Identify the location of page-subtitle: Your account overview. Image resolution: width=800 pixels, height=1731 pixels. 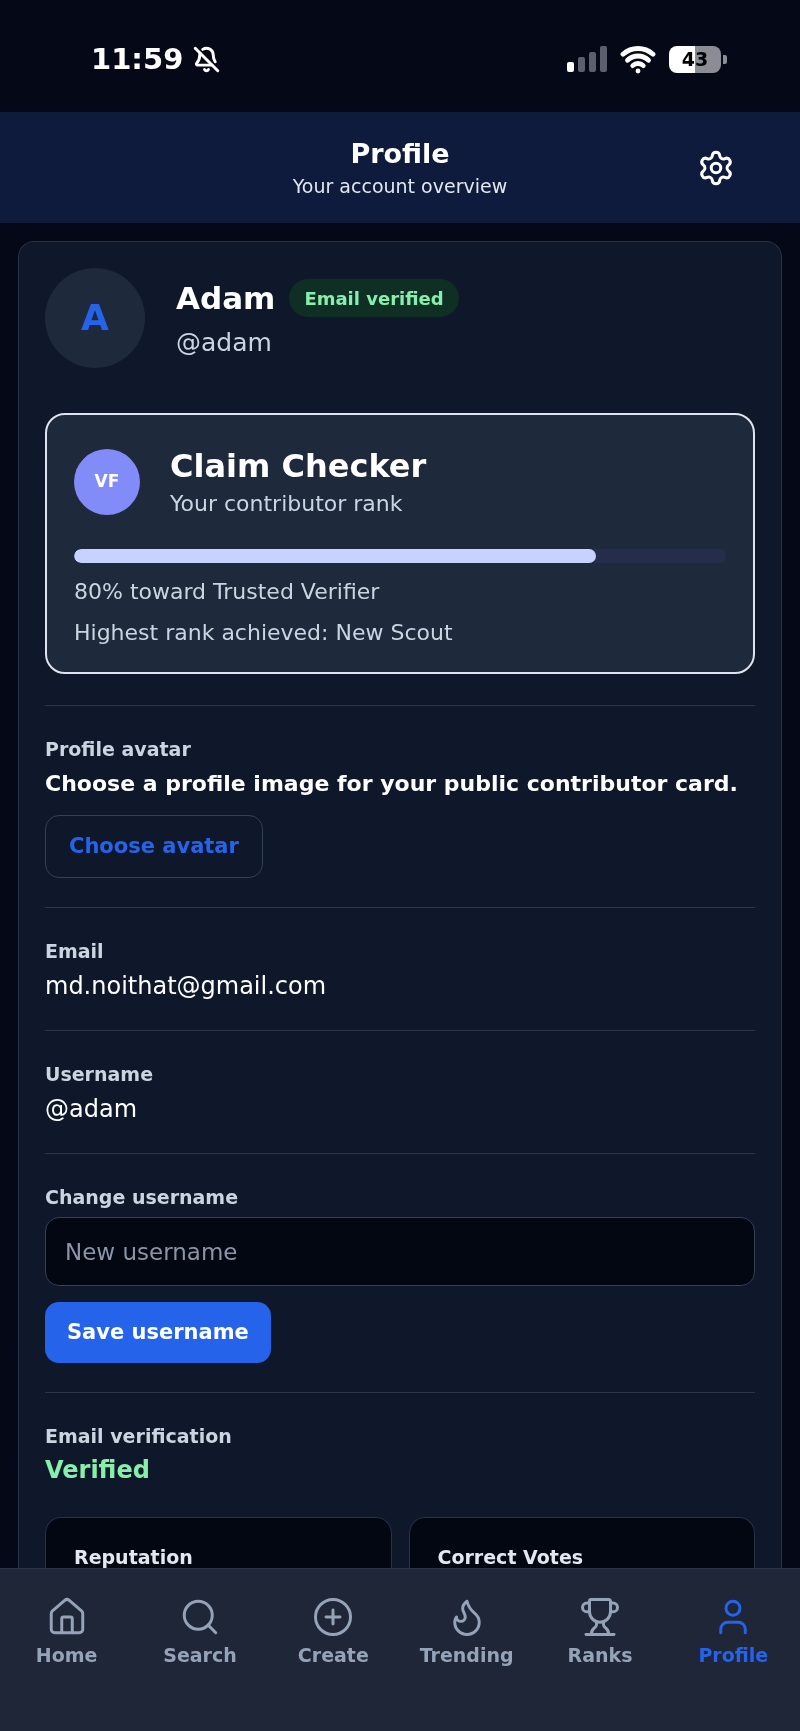
(400, 185).